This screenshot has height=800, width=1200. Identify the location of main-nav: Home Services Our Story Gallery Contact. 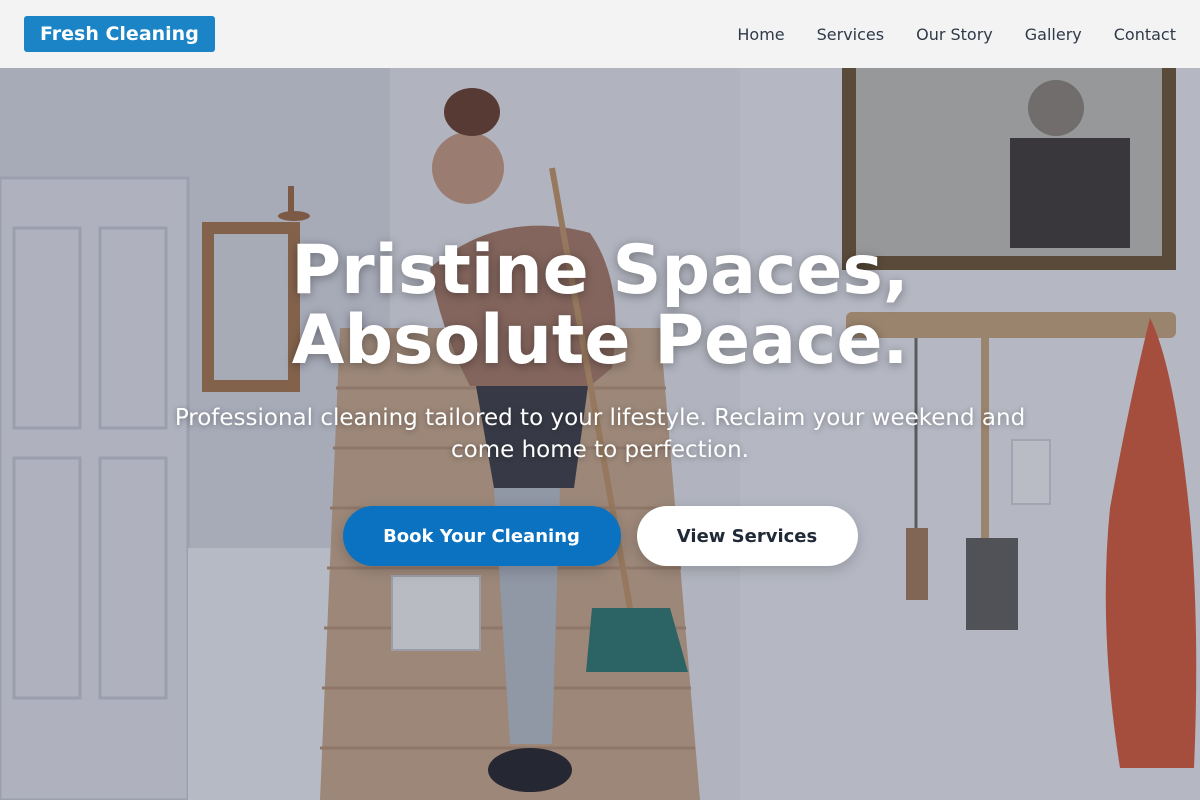
(956, 34).